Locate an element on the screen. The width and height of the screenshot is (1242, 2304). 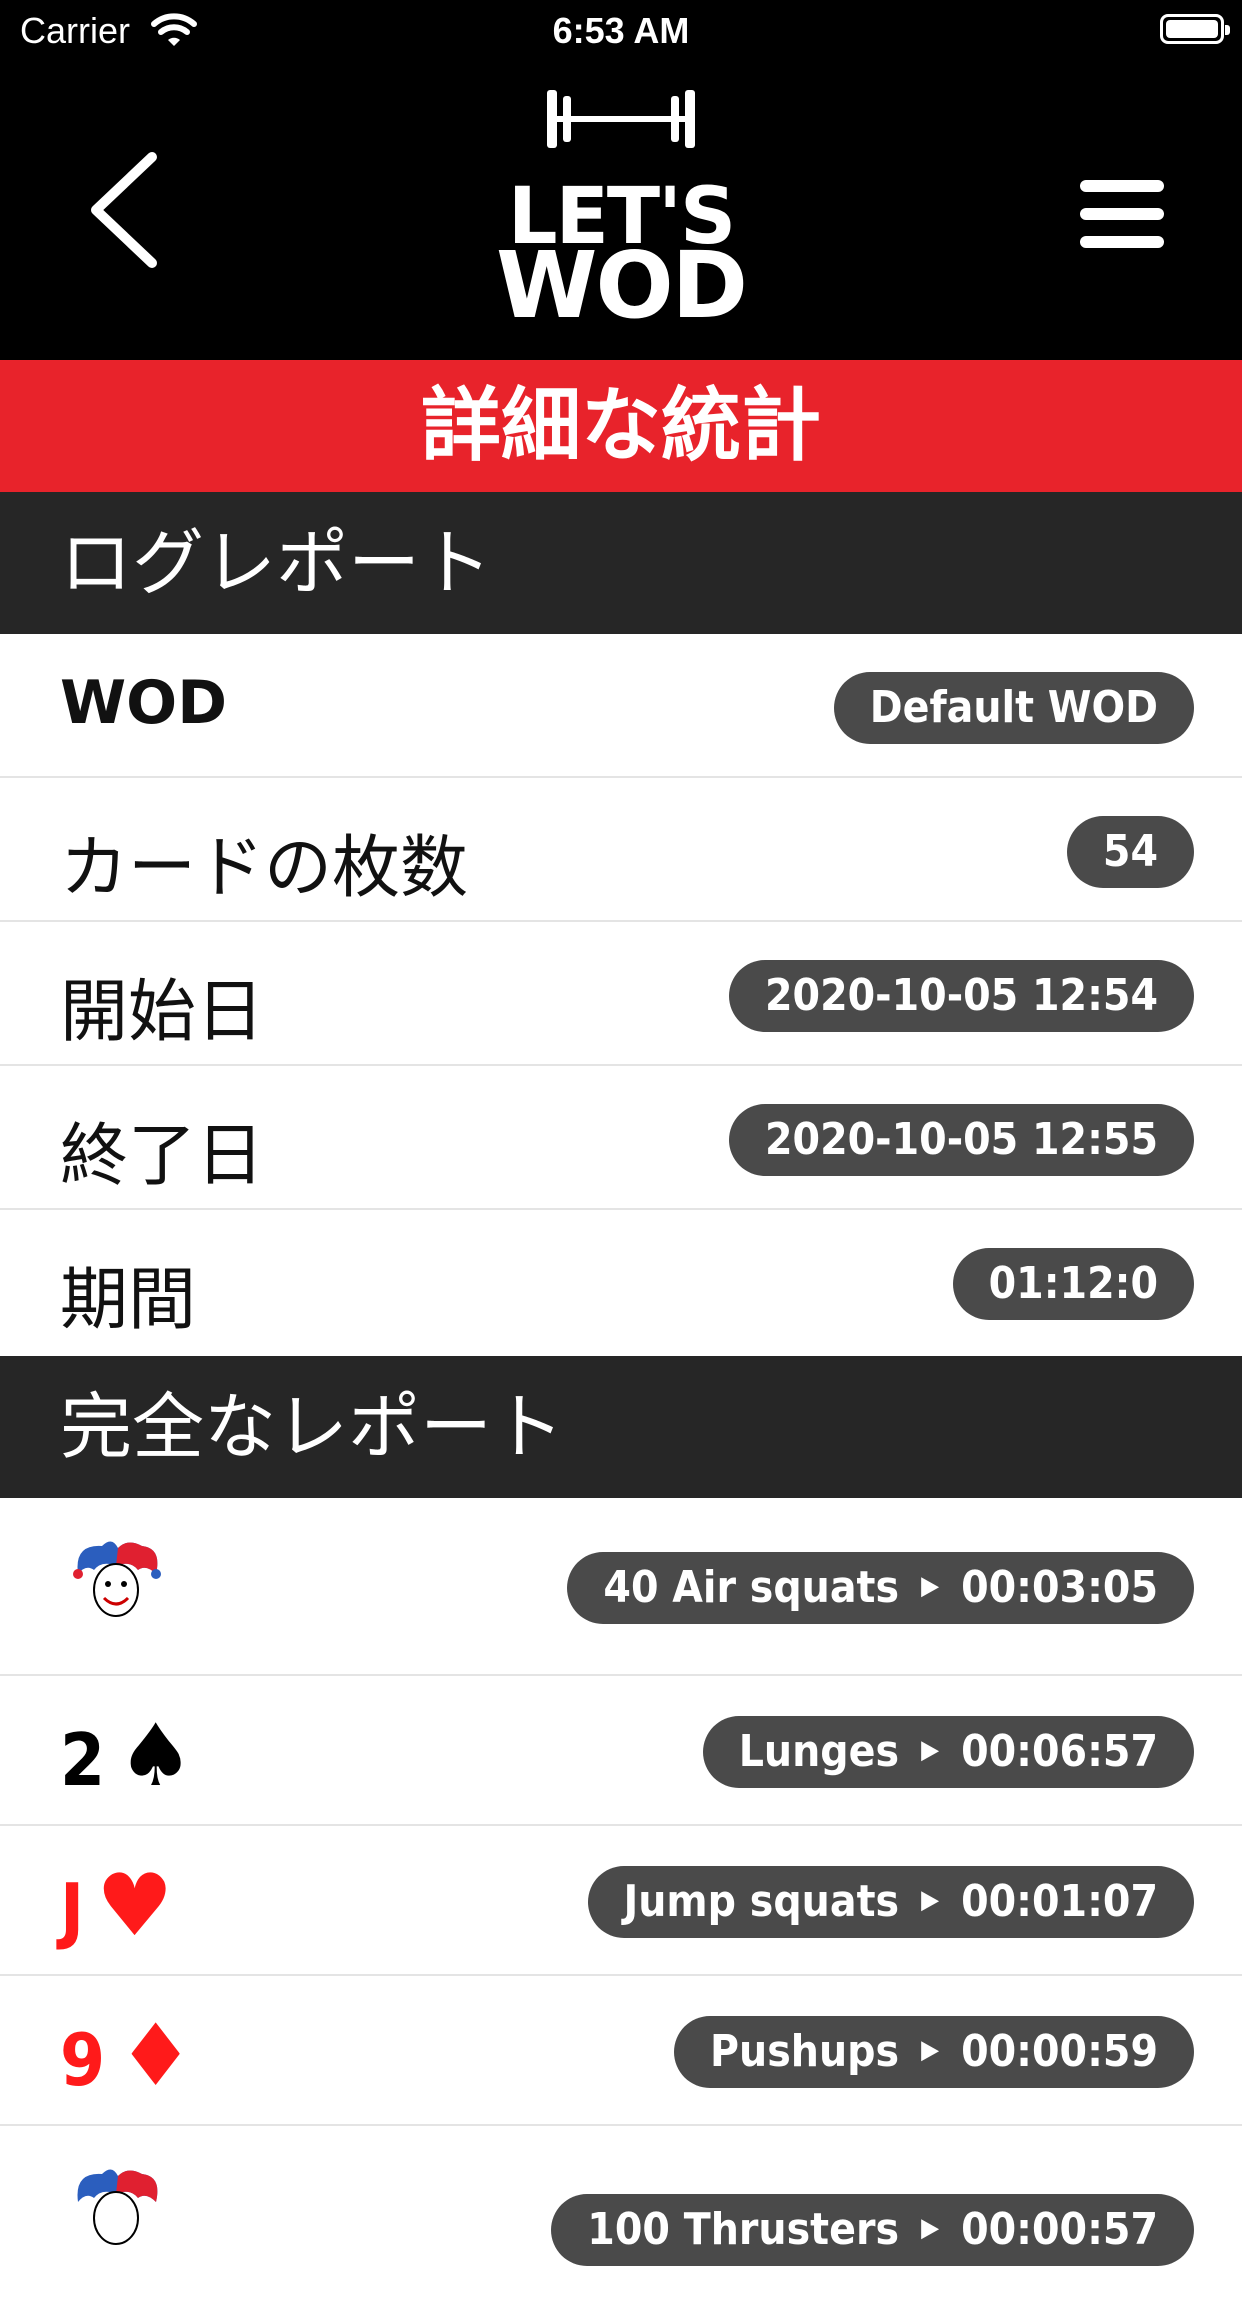
playing-card: J ♥ is located at coordinates (116, 1906).